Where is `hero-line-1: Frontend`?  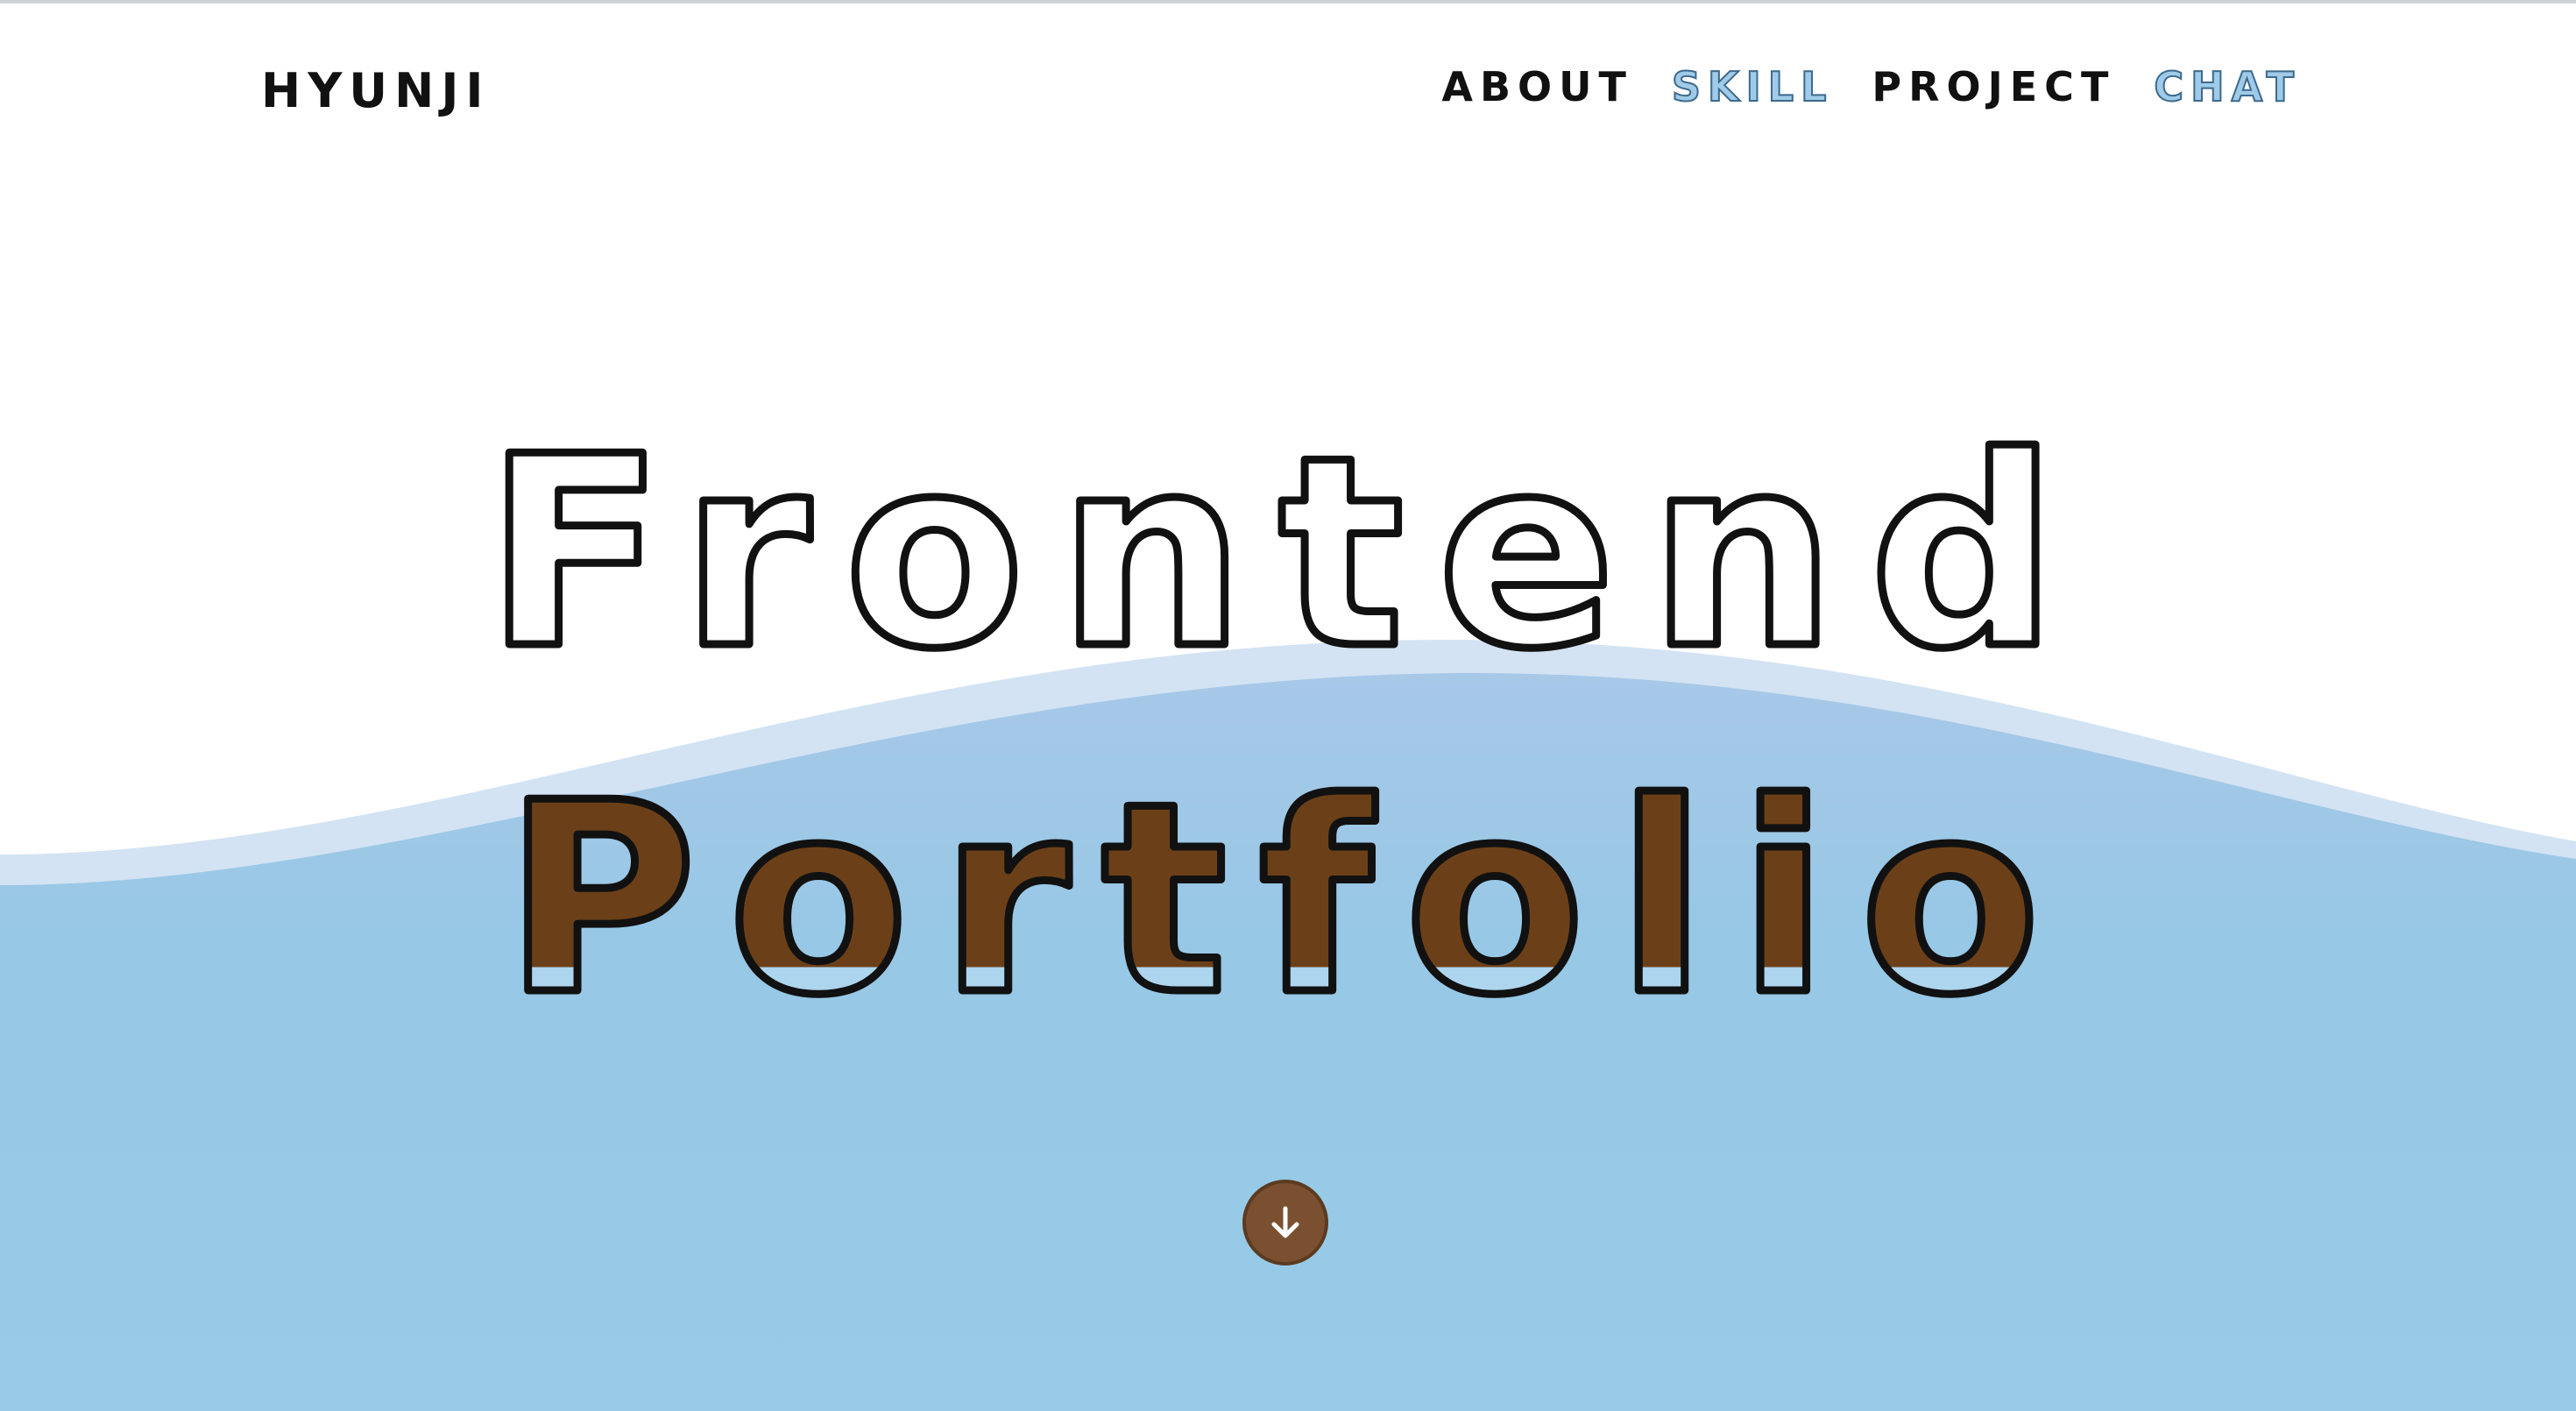
hero-line-1: Frontend is located at coordinates (1288, 553).